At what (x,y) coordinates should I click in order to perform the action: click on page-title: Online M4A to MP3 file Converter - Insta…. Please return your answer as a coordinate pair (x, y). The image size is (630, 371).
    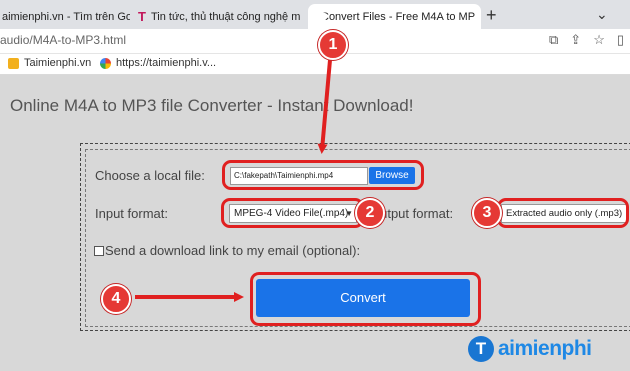
    Looking at the image, I should click on (212, 105).